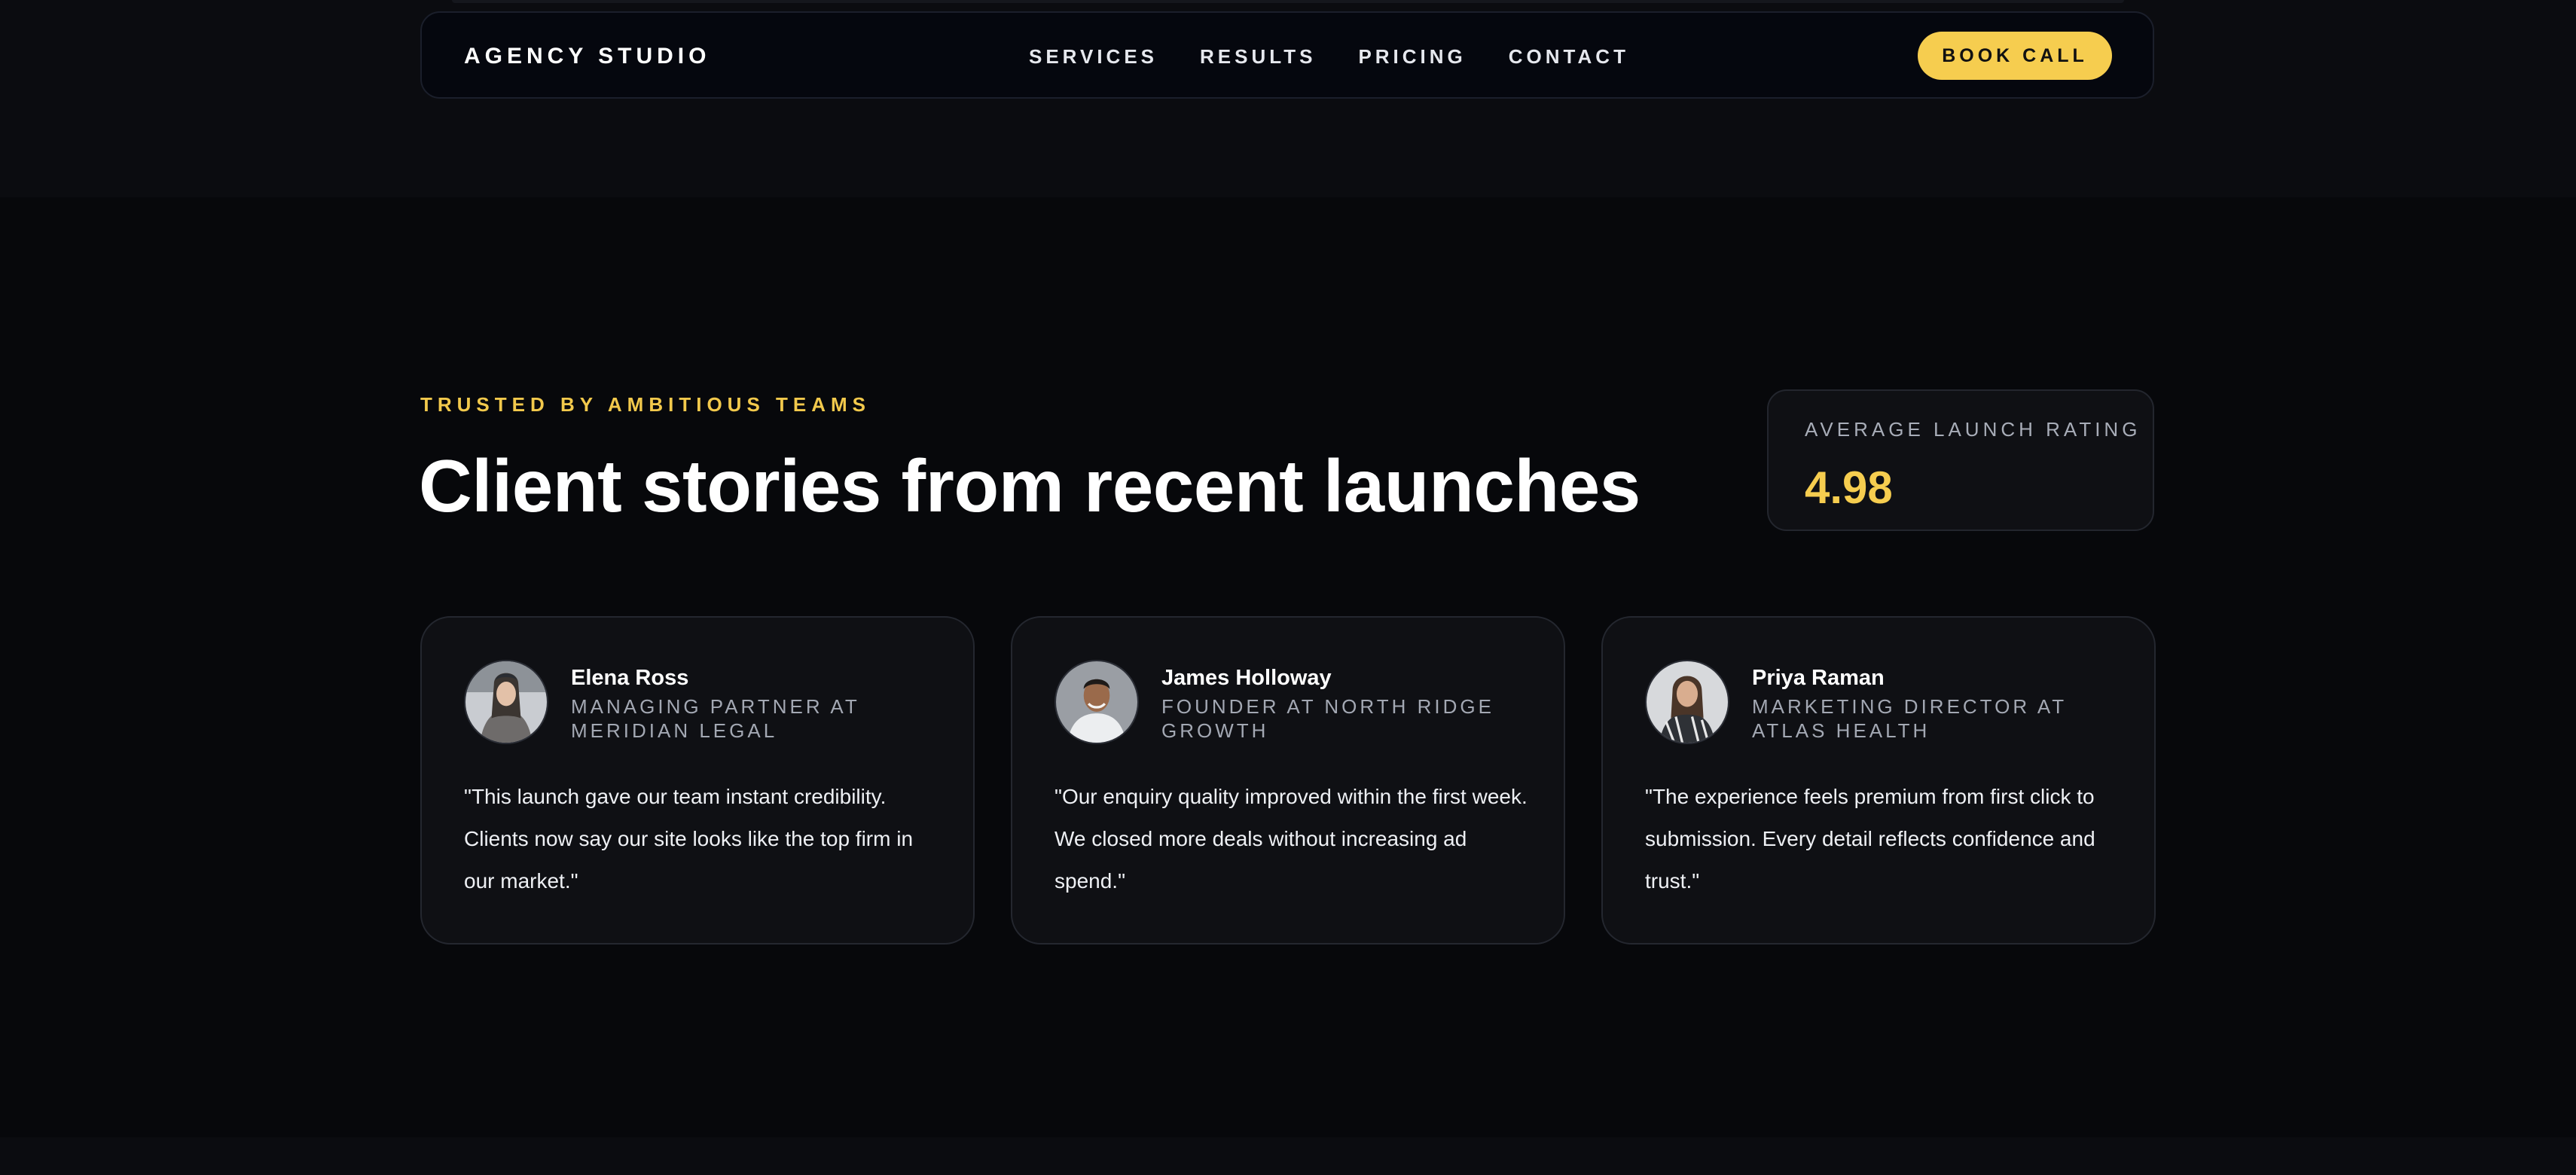 This screenshot has width=2576, height=1175. Describe the element at coordinates (1849, 487) in the screenshot. I see `rating-value: 4.98` at that location.